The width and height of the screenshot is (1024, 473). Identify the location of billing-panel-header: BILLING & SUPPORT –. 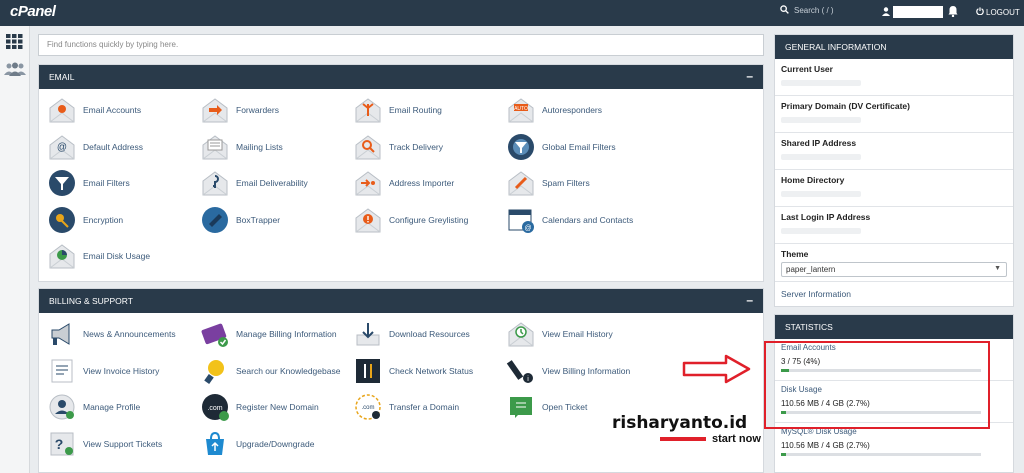
(401, 301).